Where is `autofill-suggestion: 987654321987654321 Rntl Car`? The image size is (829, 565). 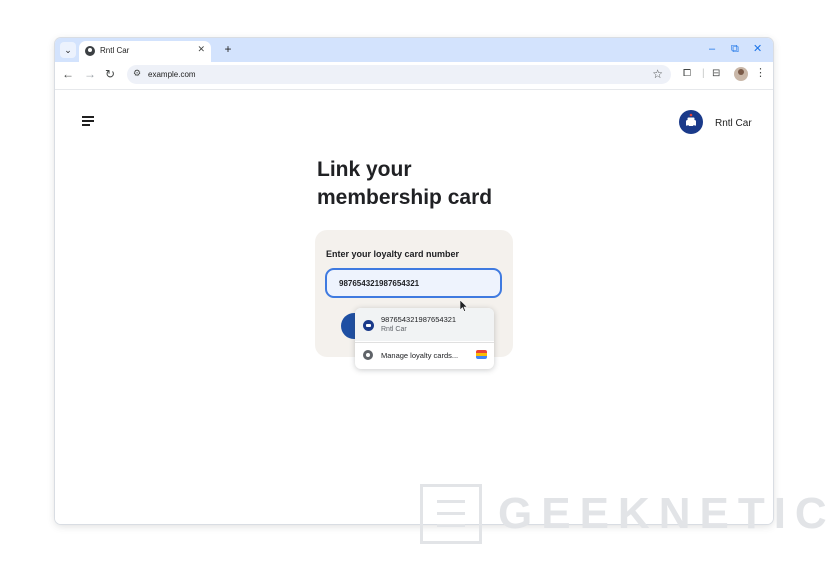
autofill-suggestion: 987654321987654321 Rntl Car is located at coordinates (424, 324).